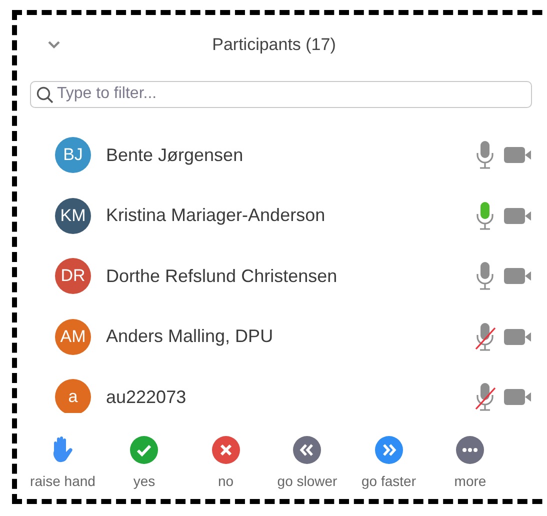 This screenshot has height=516, width=547. I want to click on chevron-icon, so click(54, 45).